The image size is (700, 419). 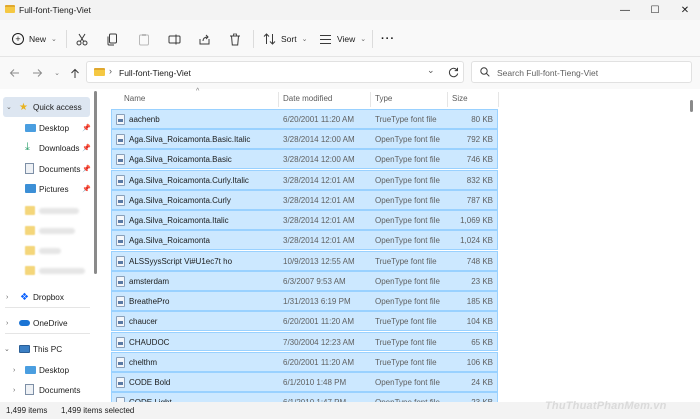 I want to click on sidebar-item-onedrive: › OneDrive, so click(x=46, y=323).